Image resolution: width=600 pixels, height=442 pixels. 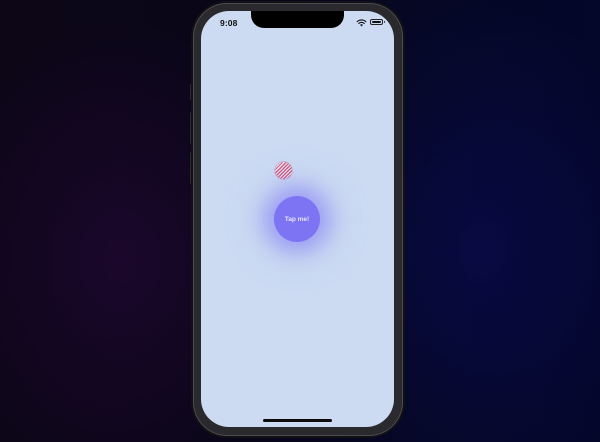 What do you see at coordinates (377, 22) in the screenshot?
I see `battery-icon` at bounding box center [377, 22].